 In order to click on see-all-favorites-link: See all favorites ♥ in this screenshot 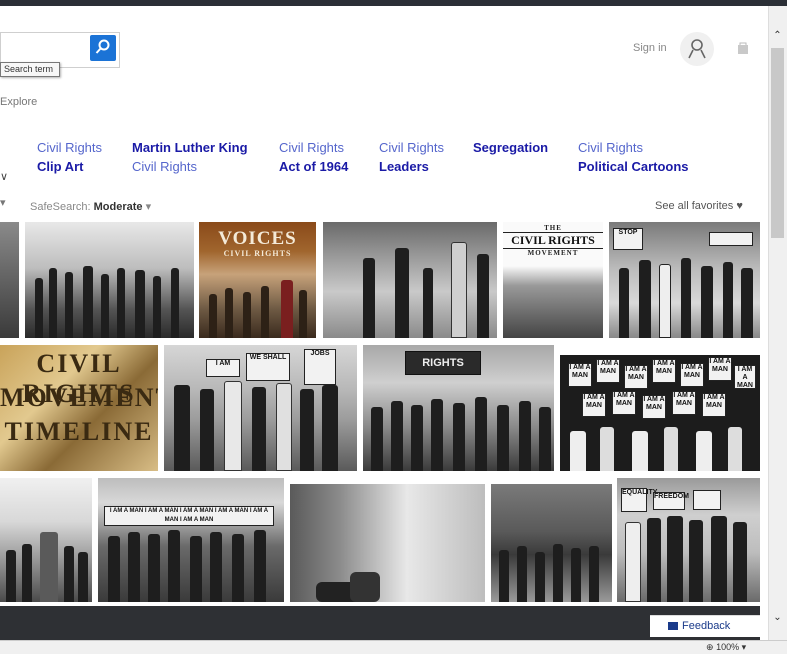, I will do `click(699, 206)`.